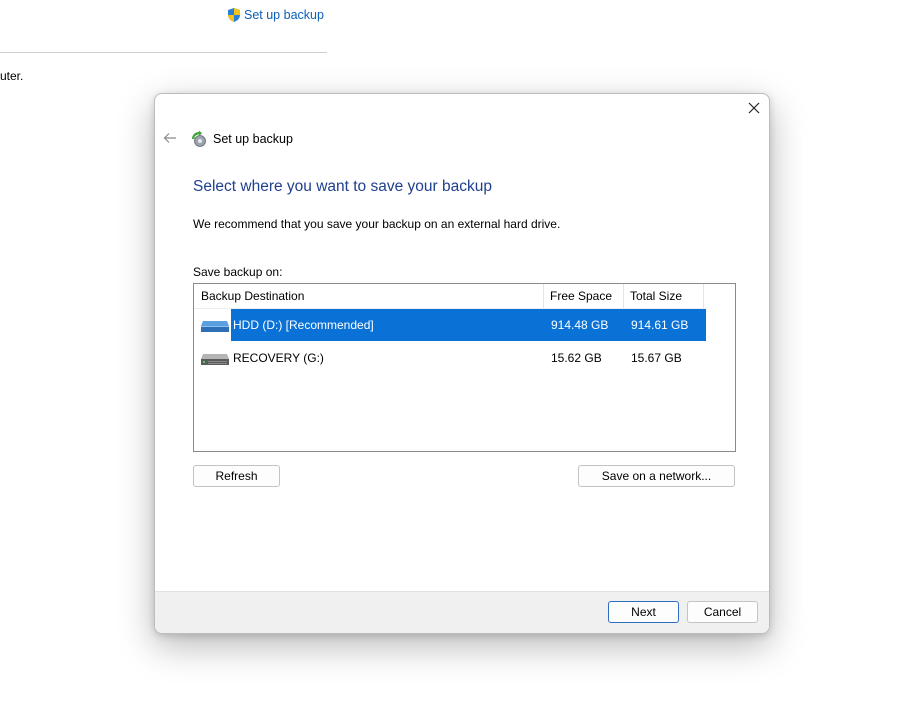 The height and width of the screenshot is (722, 924). What do you see at coordinates (580, 325) in the screenshot?
I see `drive-free-space: 914.48 GB` at bounding box center [580, 325].